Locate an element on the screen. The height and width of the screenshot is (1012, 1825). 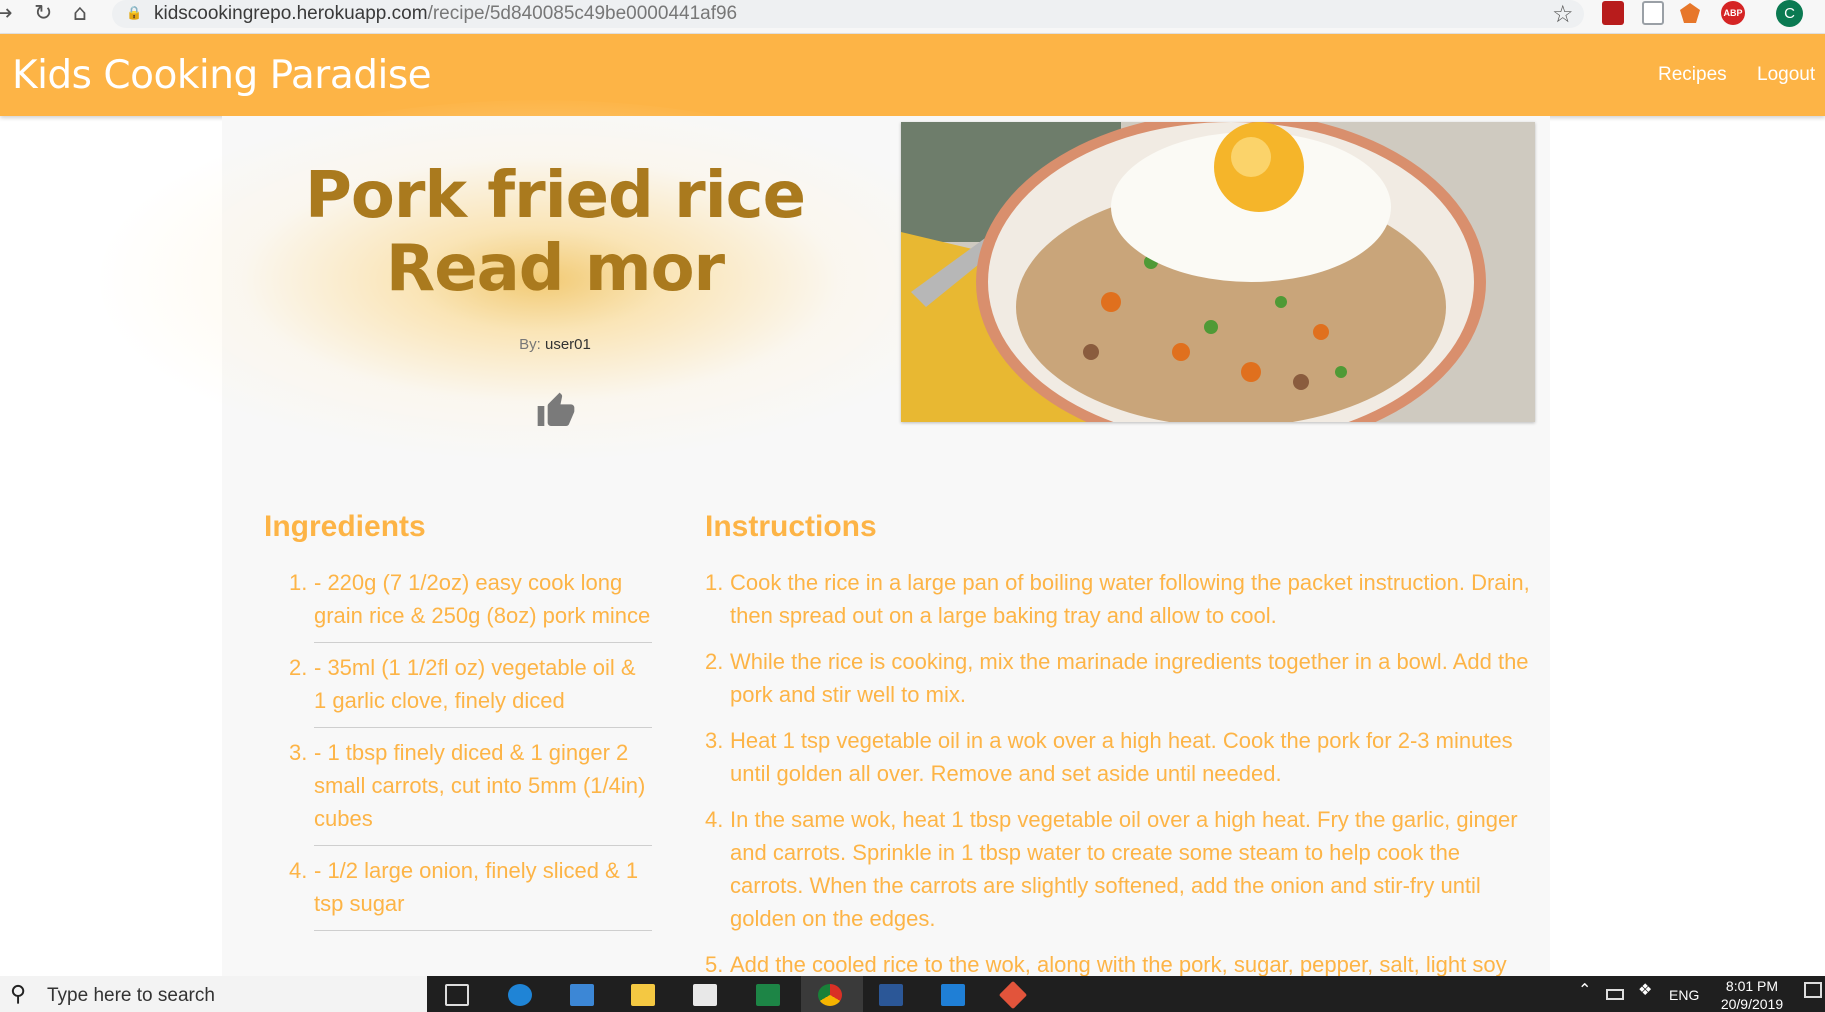
profile-avatar: C is located at coordinates (1789, 13).